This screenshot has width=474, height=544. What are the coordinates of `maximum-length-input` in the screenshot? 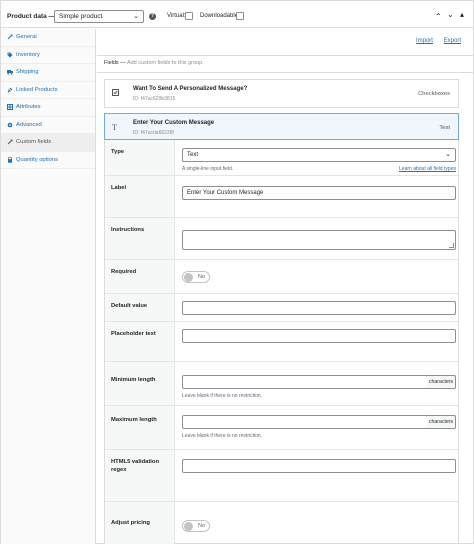 It's located at (305, 422).